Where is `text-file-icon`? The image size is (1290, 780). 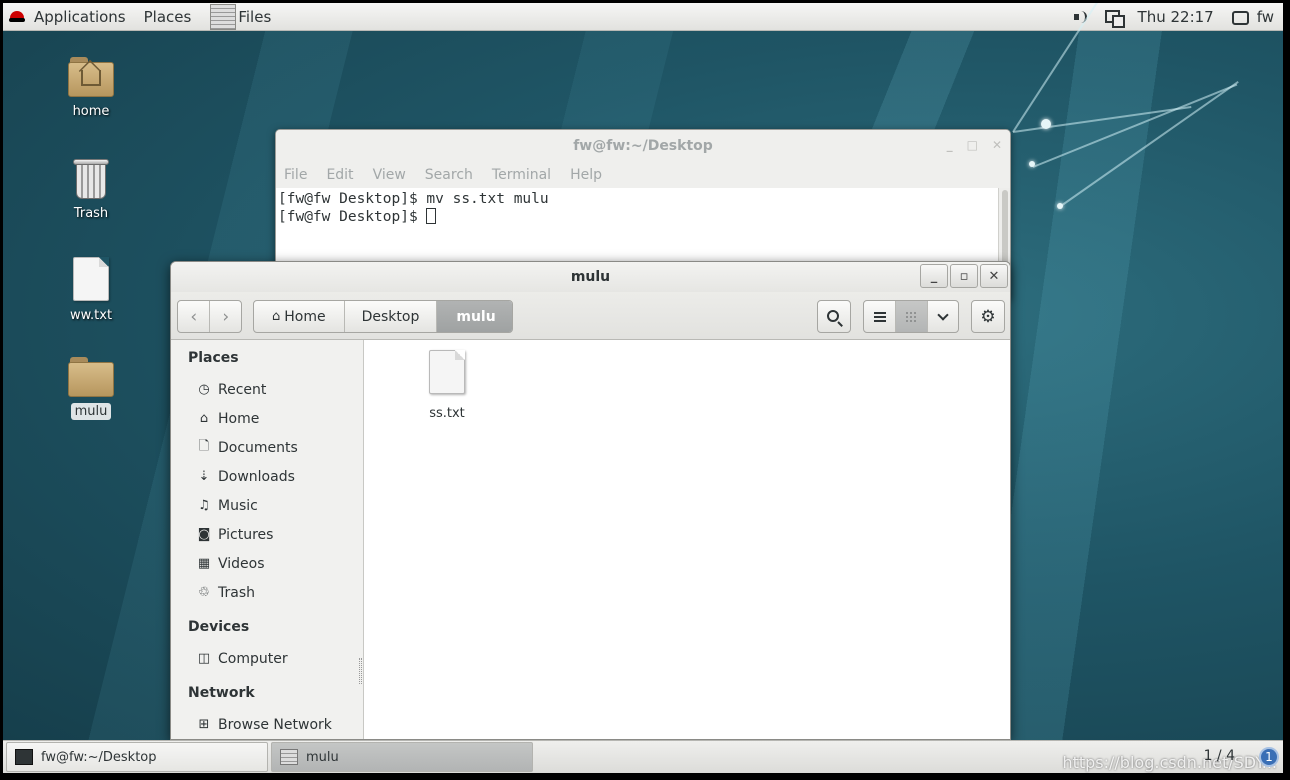
text-file-icon is located at coordinates (447, 372).